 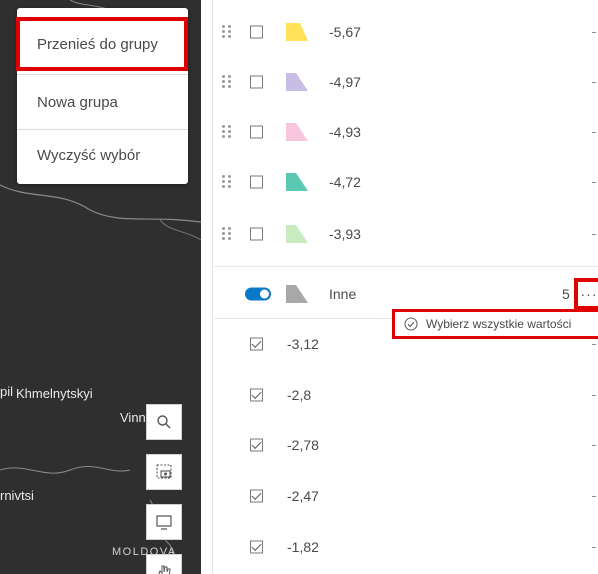 What do you see at coordinates (258, 294) in the screenshot?
I see `group-visibility-toggle` at bounding box center [258, 294].